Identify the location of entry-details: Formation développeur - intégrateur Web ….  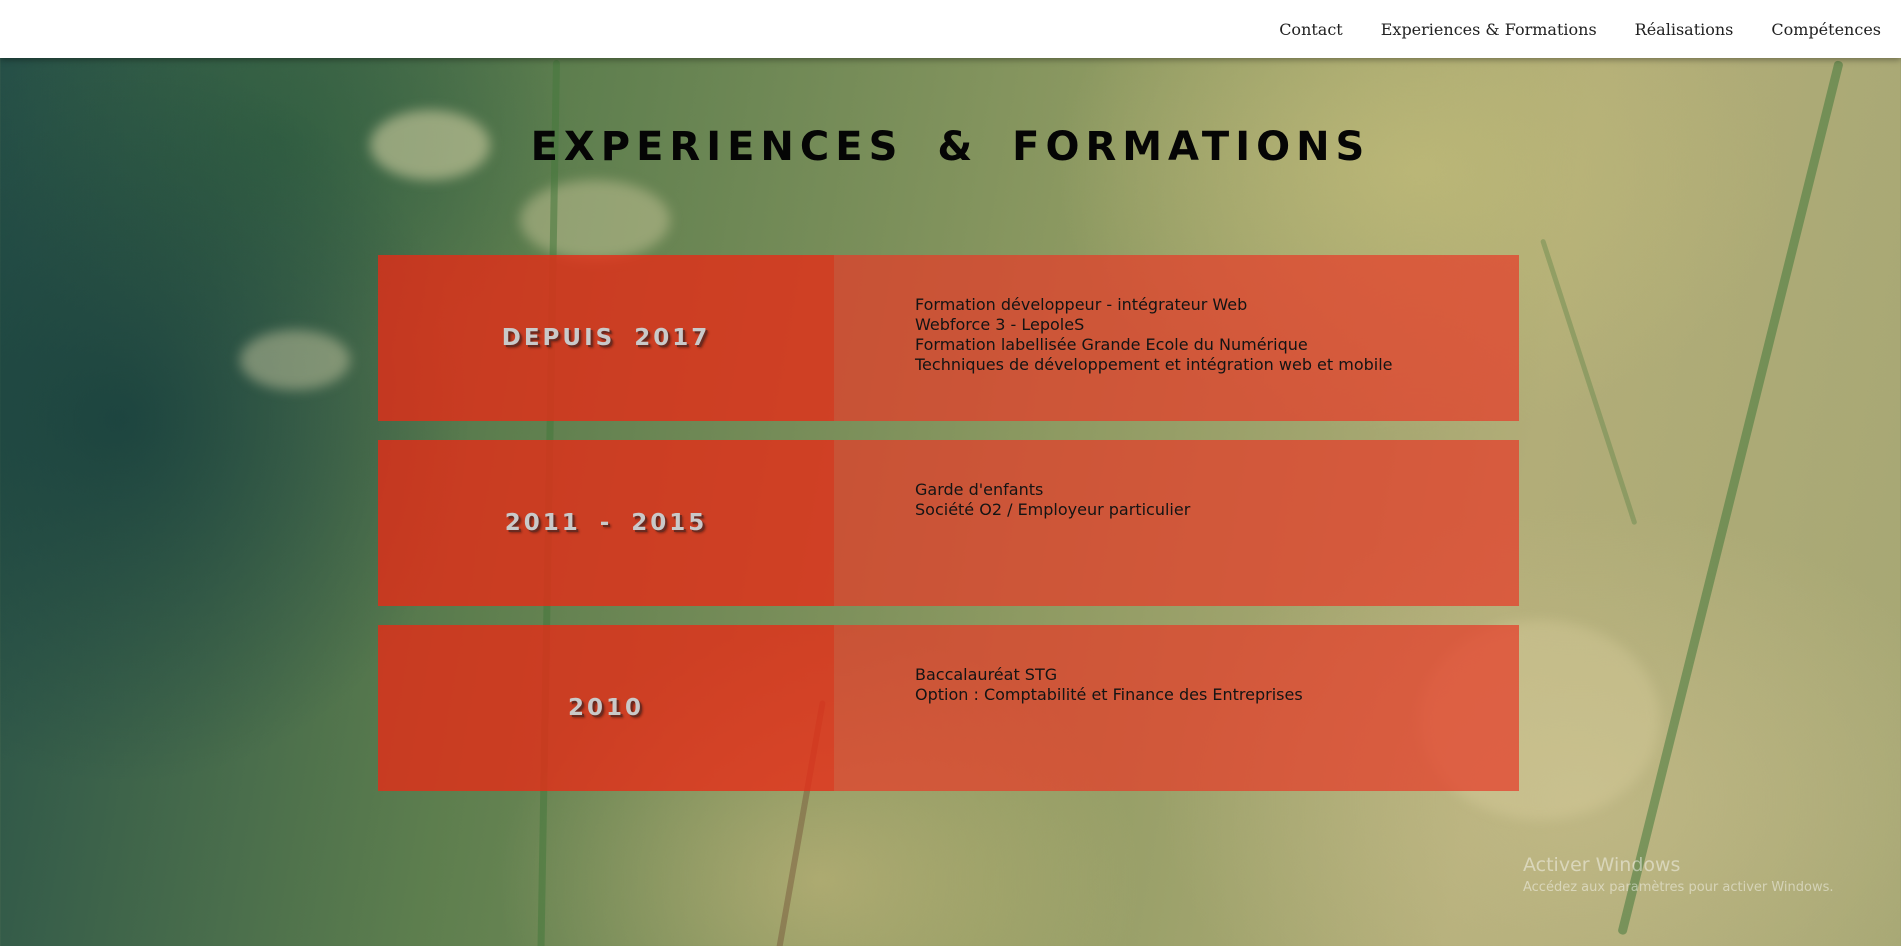
(1176, 338).